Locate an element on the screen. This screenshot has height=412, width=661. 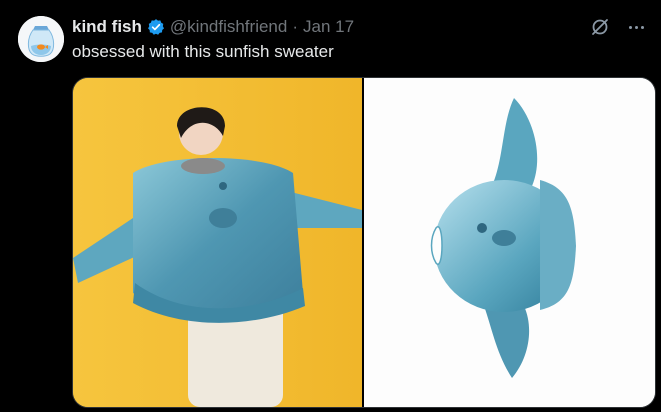
more-icon is located at coordinates (636, 27).